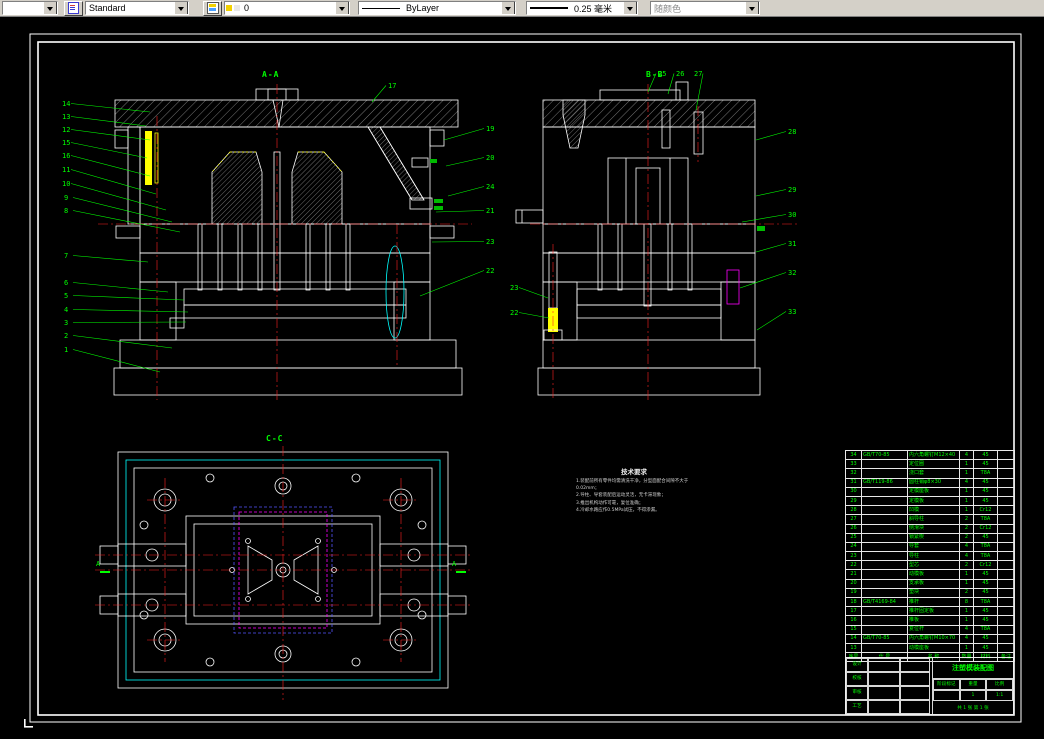 This screenshot has height=739, width=1044. What do you see at coordinates (490, 187) in the screenshot?
I see `svg-text: 24` at bounding box center [490, 187].